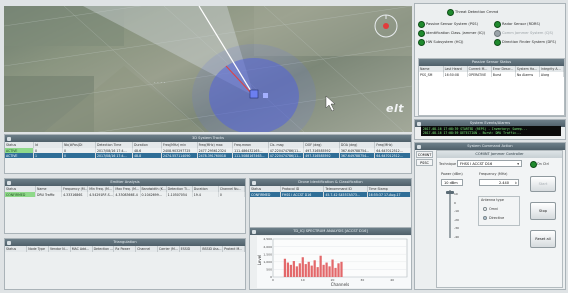 The height and width of the screenshot is (293, 568). I want to click on elt-logo: elt, so click(395, 108).